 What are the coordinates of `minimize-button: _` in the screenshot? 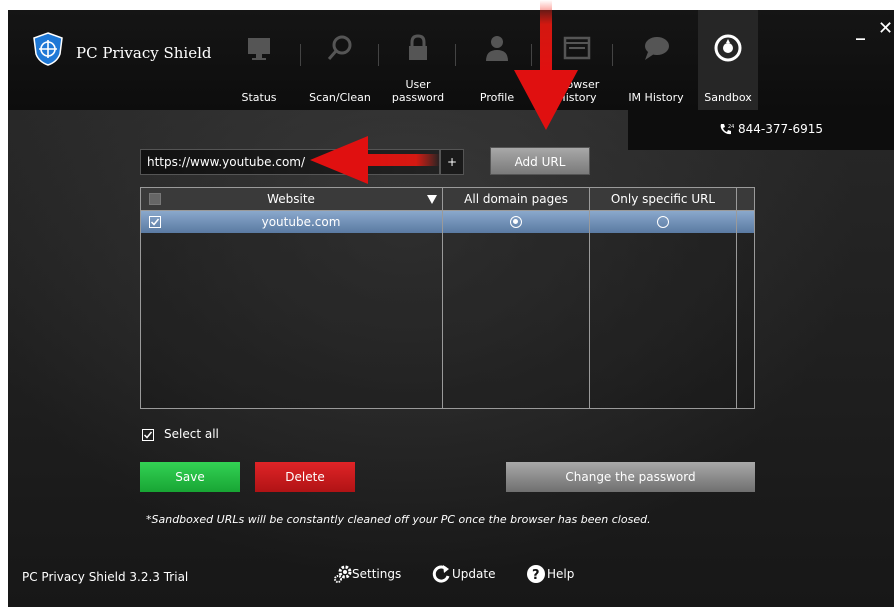 It's located at (860, 30).